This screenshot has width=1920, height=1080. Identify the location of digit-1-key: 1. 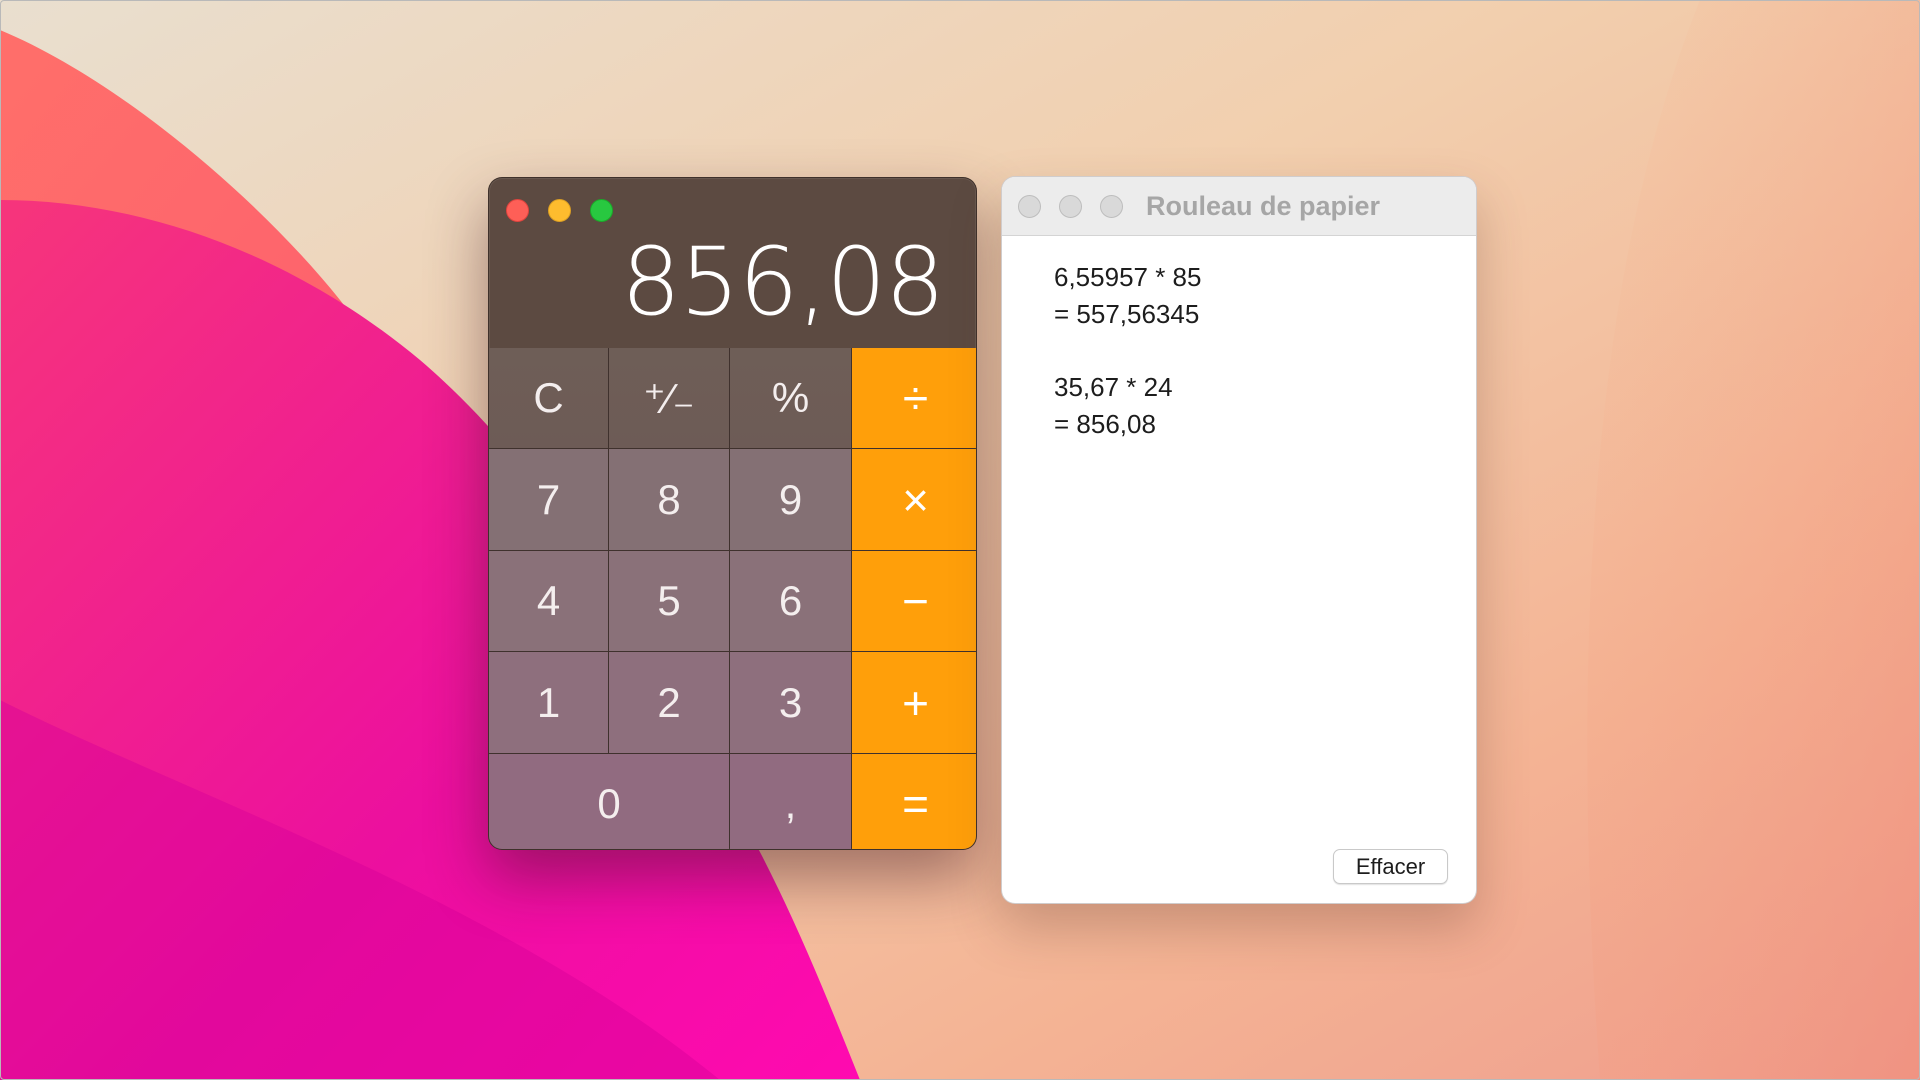
(548, 702).